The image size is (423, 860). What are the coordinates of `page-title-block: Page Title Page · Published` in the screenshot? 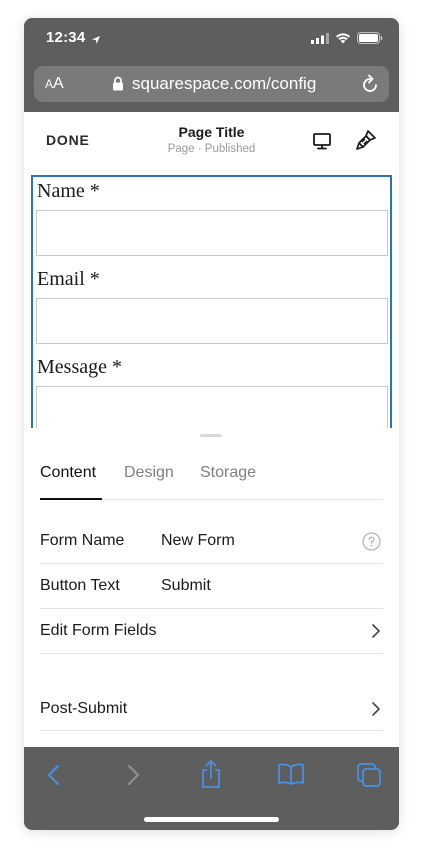 It's located at (211, 140).